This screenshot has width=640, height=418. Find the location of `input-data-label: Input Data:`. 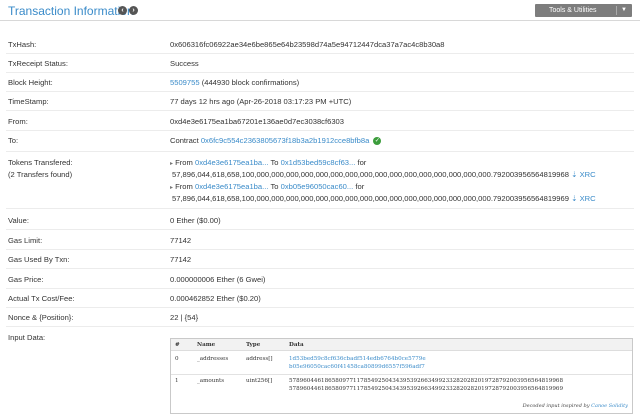

input-data-label: Input Data: is located at coordinates (27, 337).